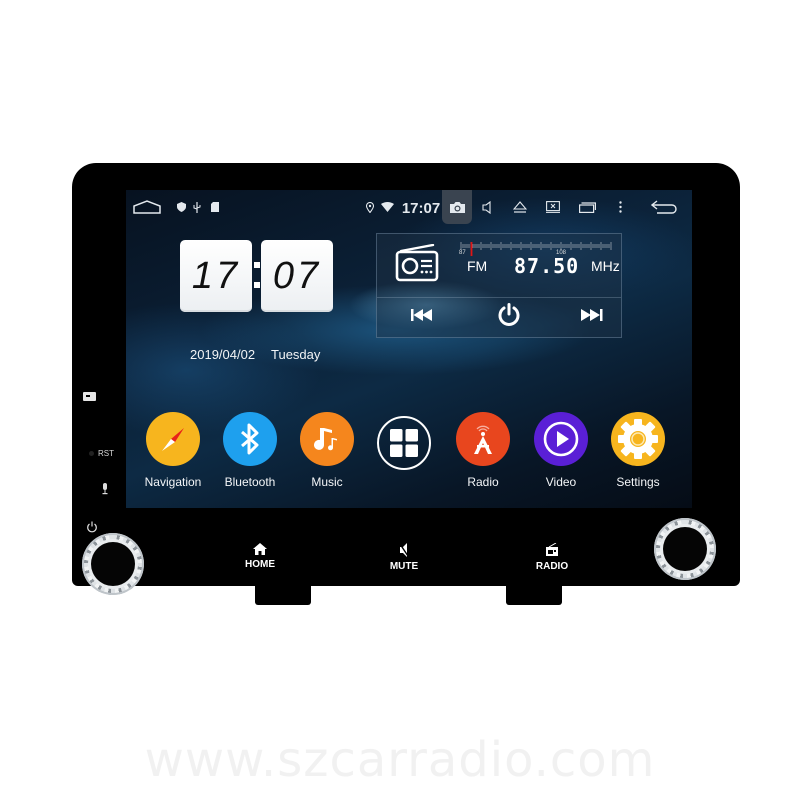  Describe the element at coordinates (297, 276) in the screenshot. I see `clock-minutes: 07` at that location.